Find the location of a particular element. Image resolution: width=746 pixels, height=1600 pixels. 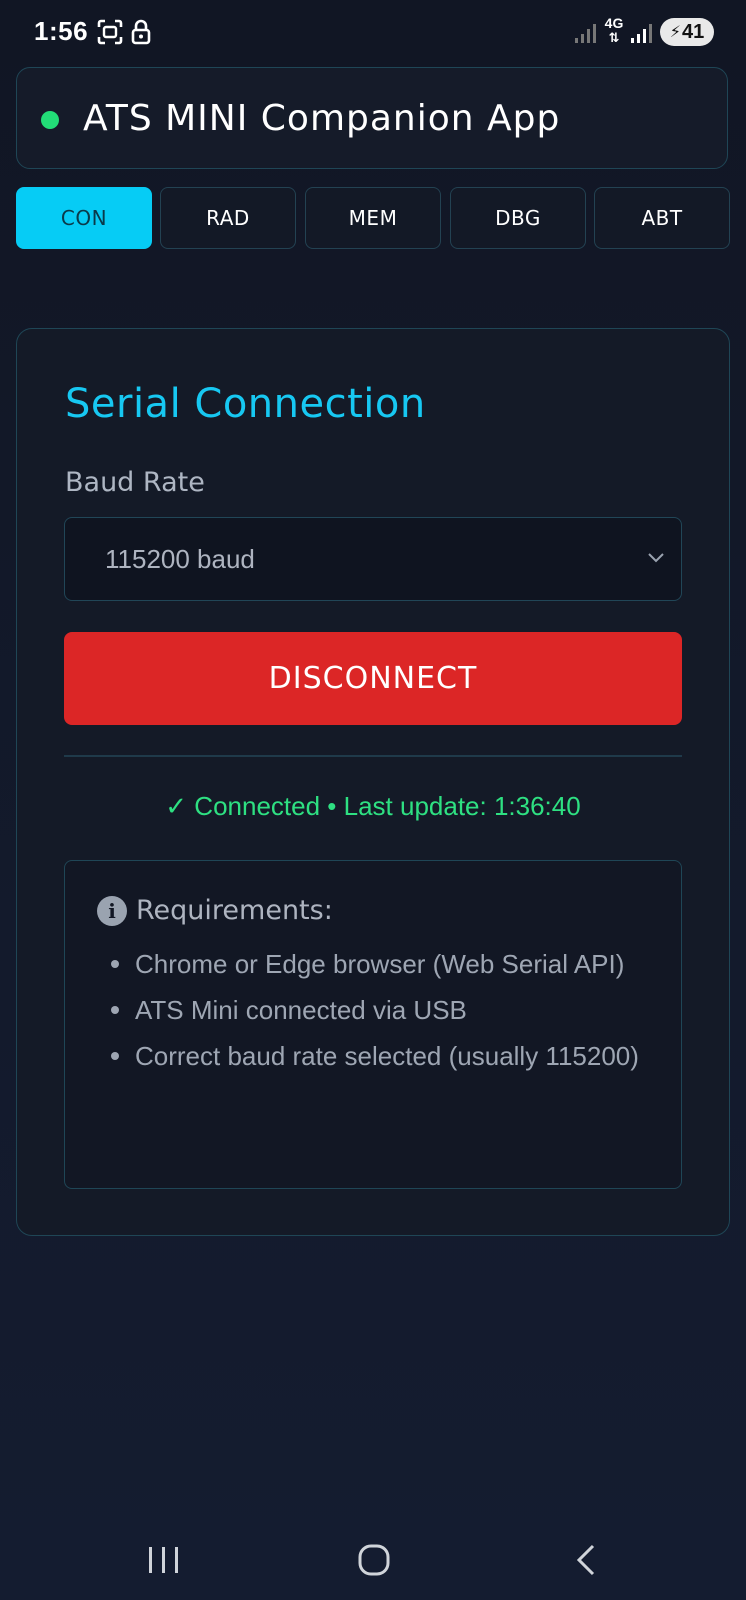

status-bar: 1:56 4G ⇅ ⚡ 41 is located at coordinates (373, 32).